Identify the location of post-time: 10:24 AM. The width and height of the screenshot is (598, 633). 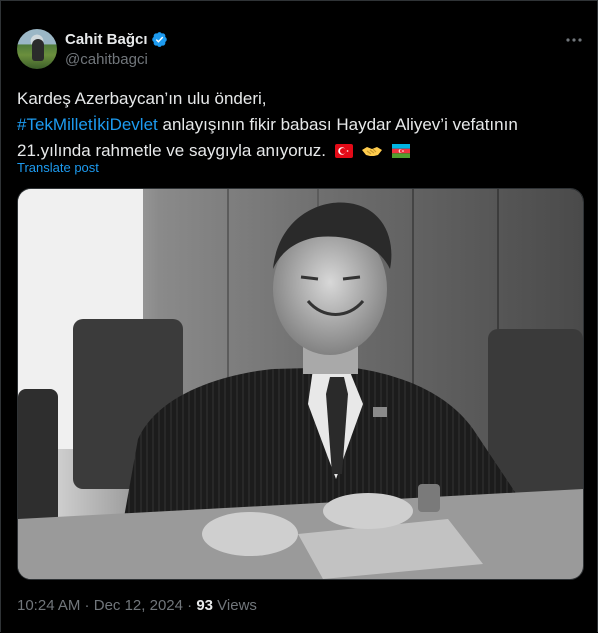
(48, 605).